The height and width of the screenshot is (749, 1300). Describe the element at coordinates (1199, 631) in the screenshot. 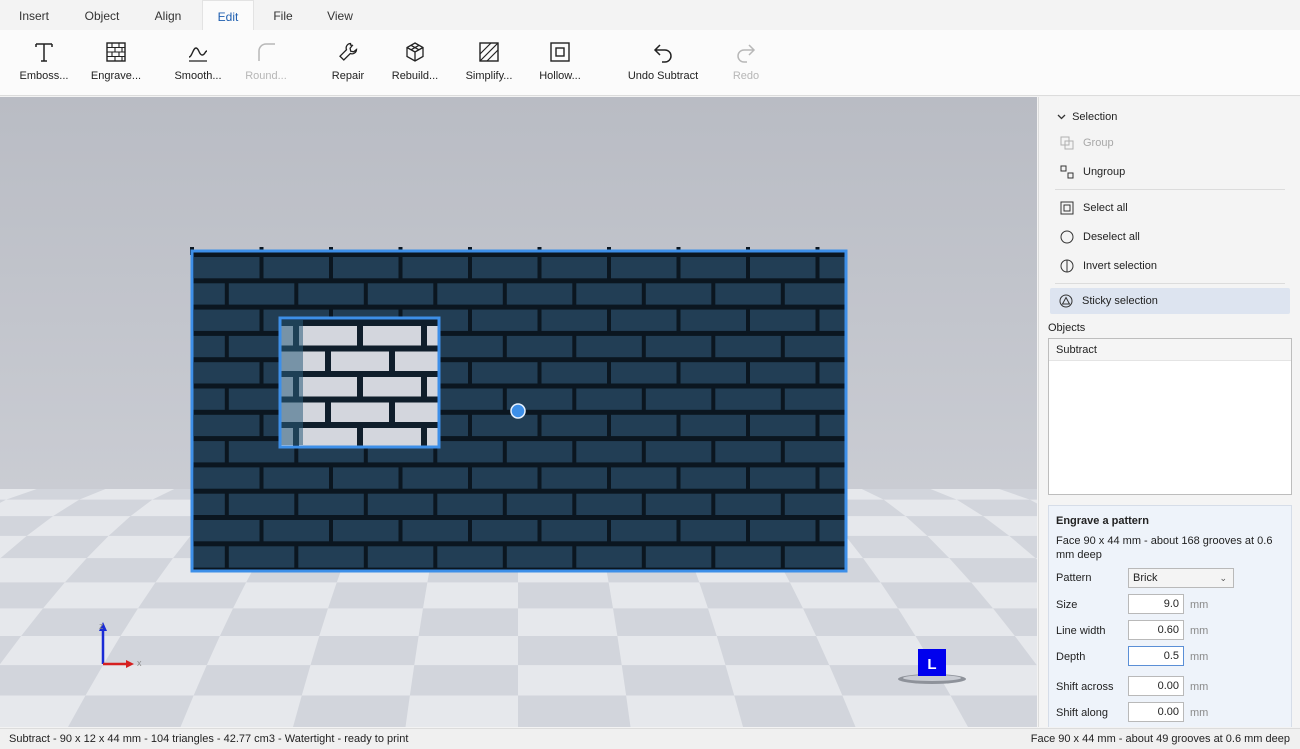

I see `line-width-unit: mm` at that location.